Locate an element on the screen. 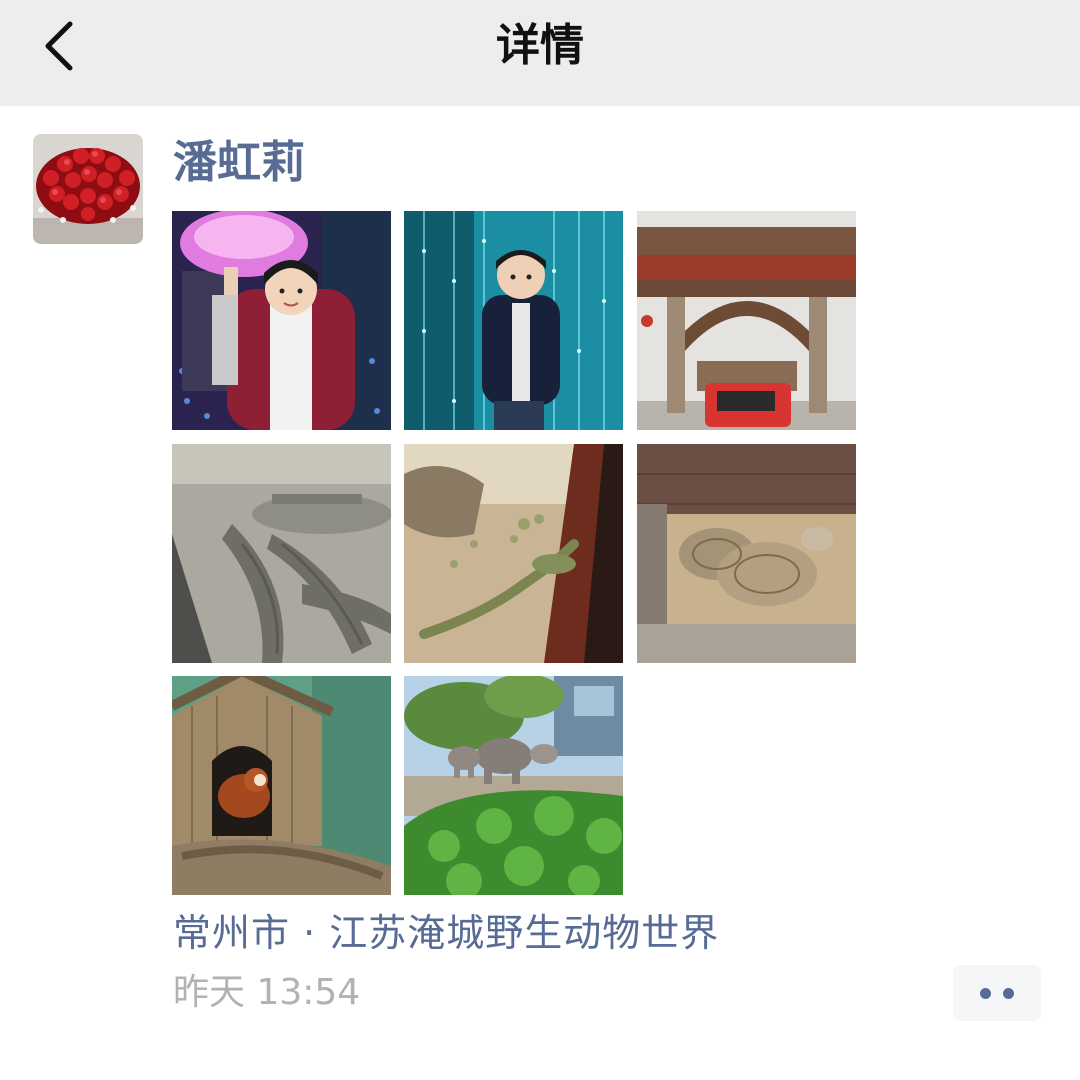 Image resolution: width=1080 pixels, height=1080 pixels. child-holding-pink-jellyfish-lantern-photo is located at coordinates (281, 320).